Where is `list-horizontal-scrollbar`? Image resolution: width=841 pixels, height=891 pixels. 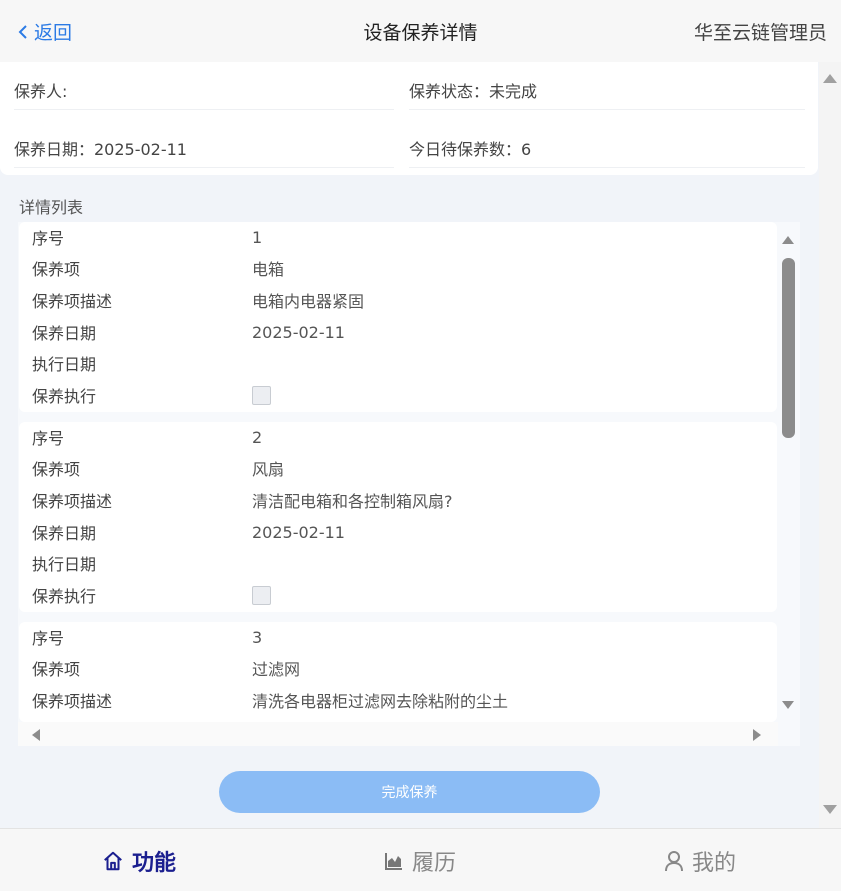 list-horizontal-scrollbar is located at coordinates (398, 734).